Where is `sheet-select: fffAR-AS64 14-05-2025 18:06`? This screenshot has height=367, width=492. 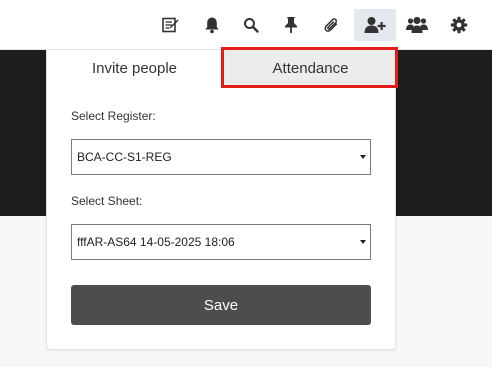 sheet-select: fffAR-AS64 14-05-2025 18:06 is located at coordinates (221, 242).